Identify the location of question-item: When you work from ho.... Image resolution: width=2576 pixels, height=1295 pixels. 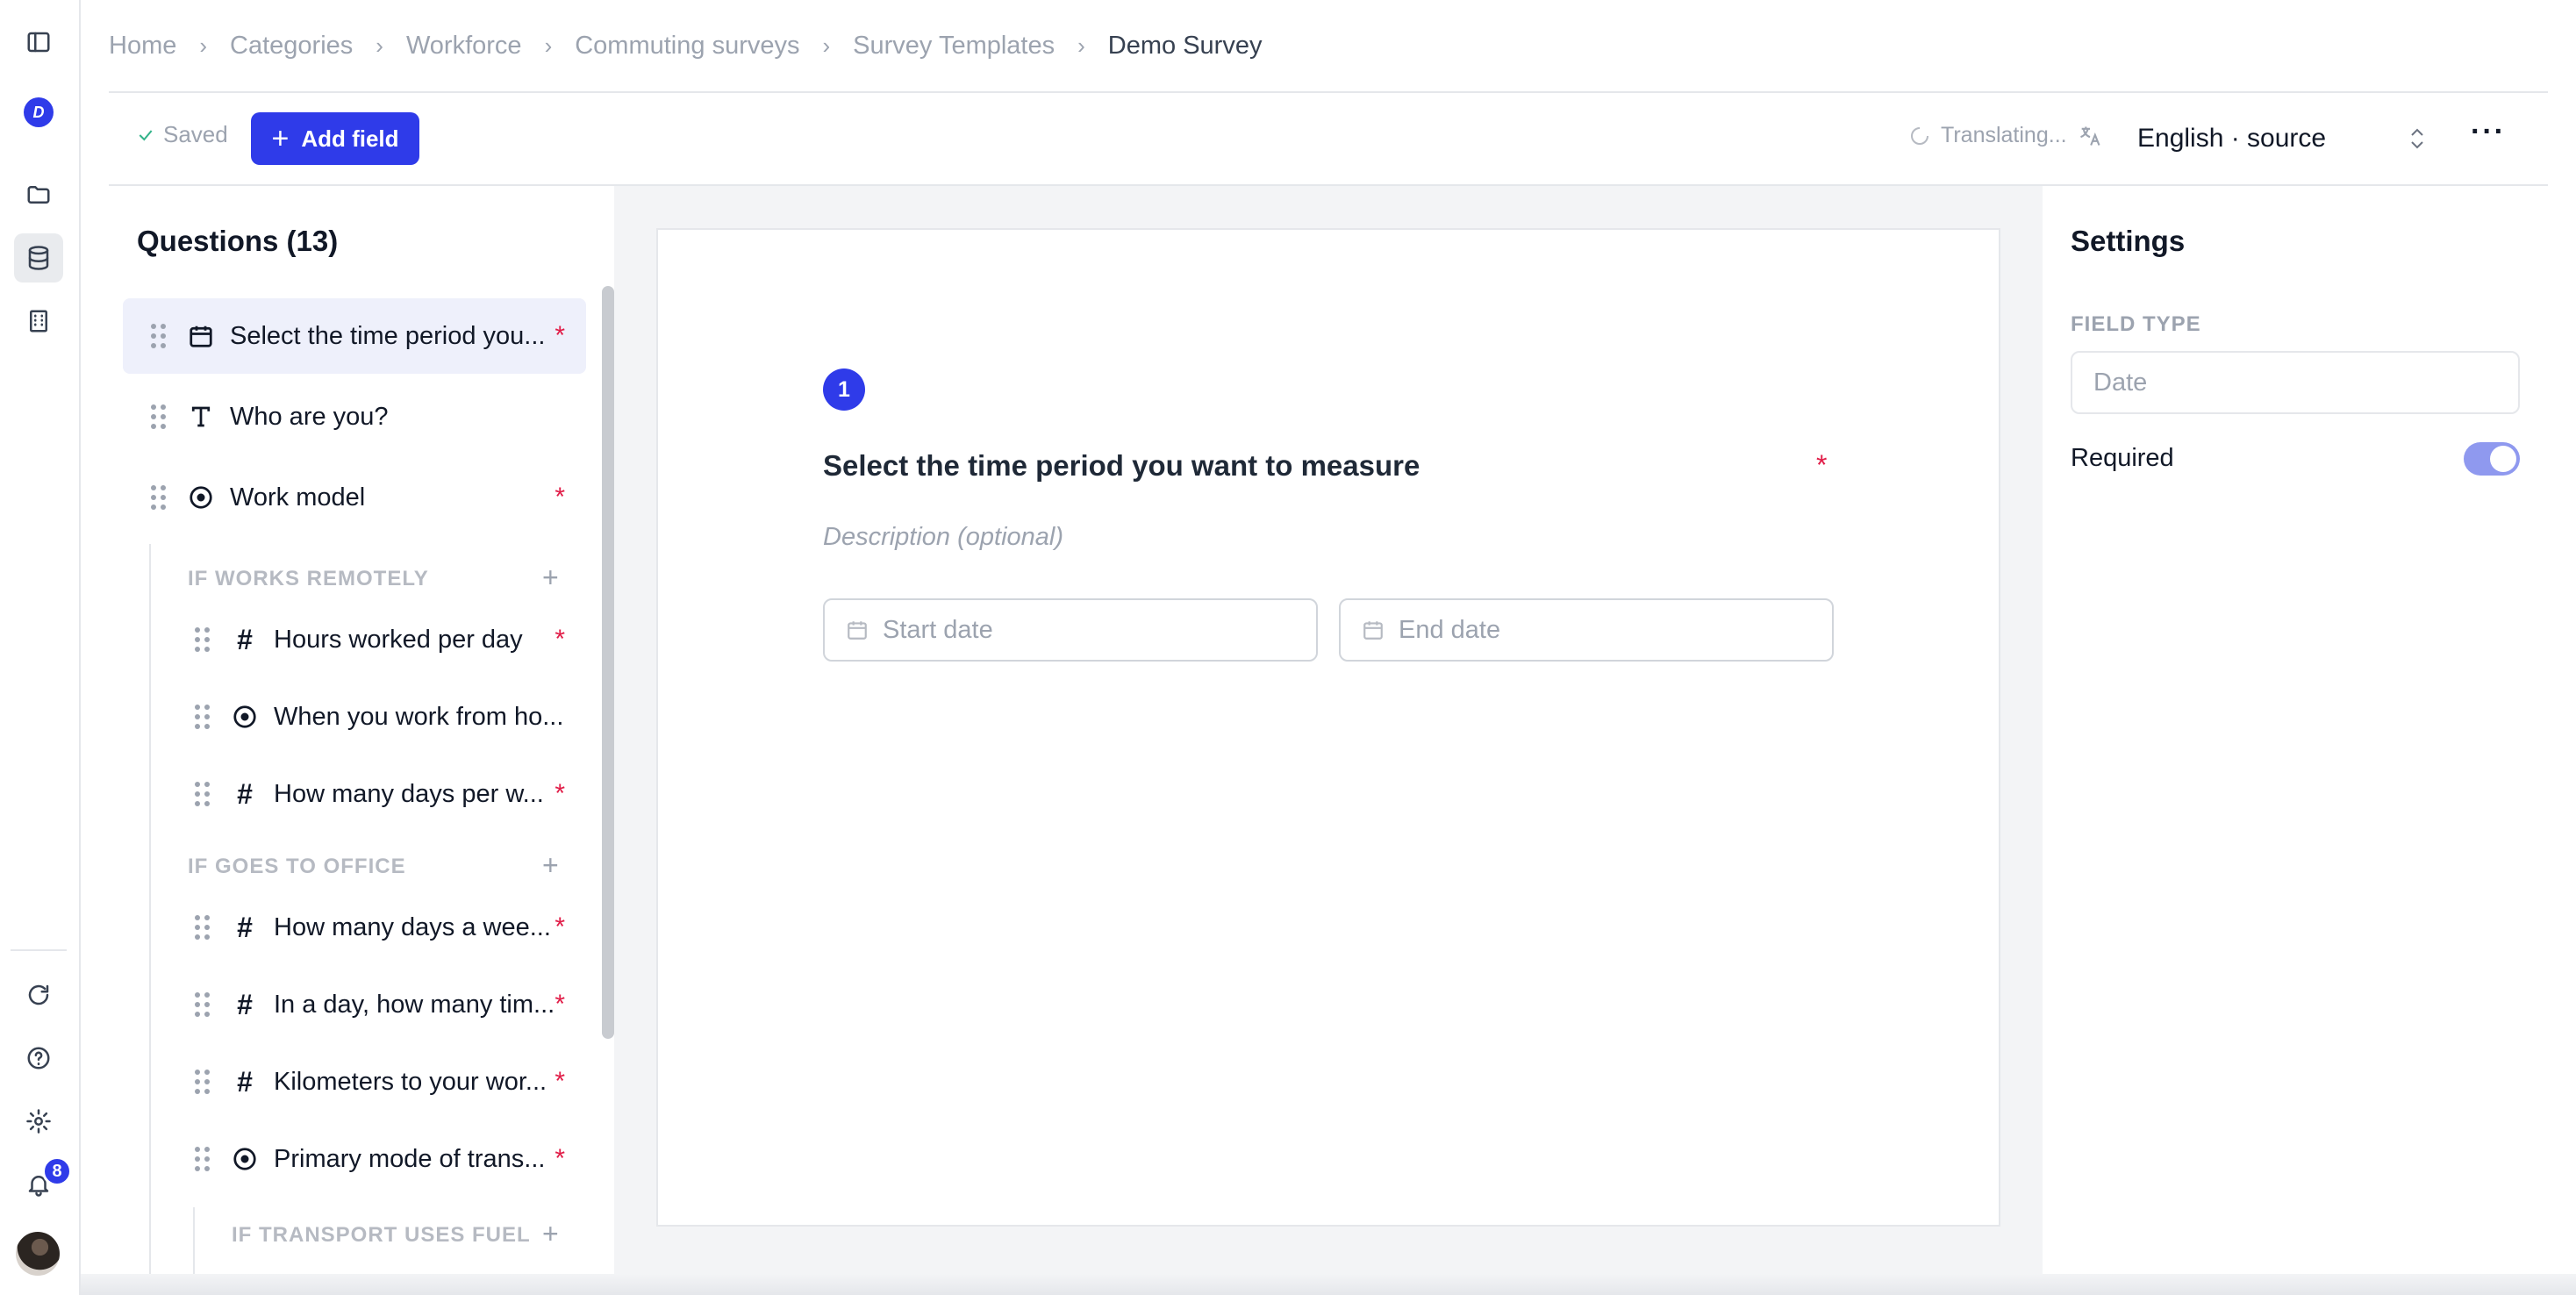
(376, 717).